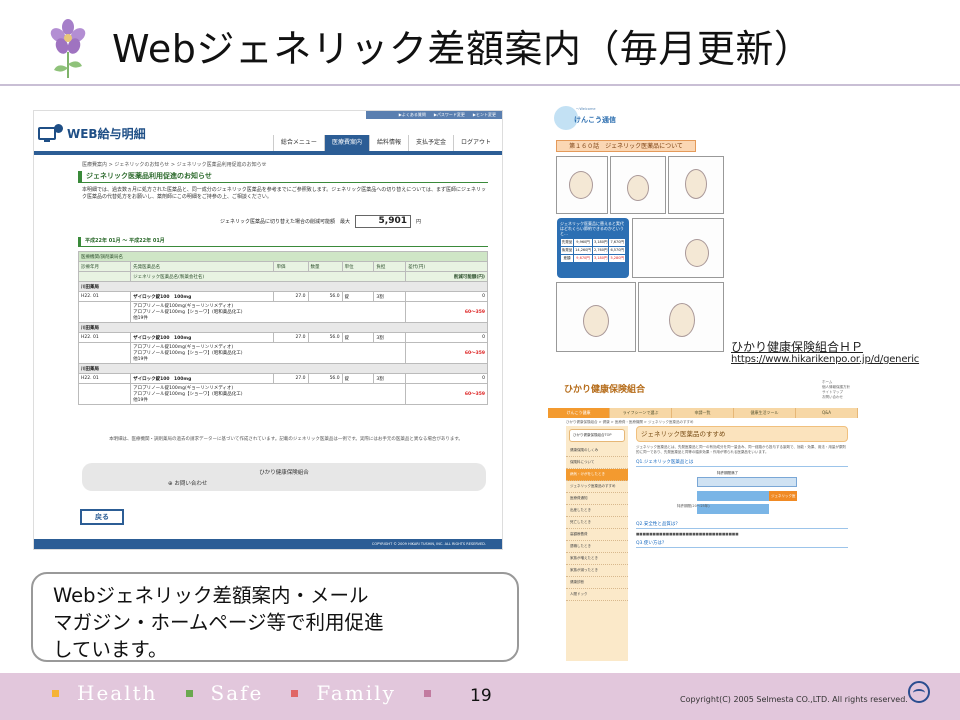  I want to click on sidebar-item: 健康診断, so click(597, 583).